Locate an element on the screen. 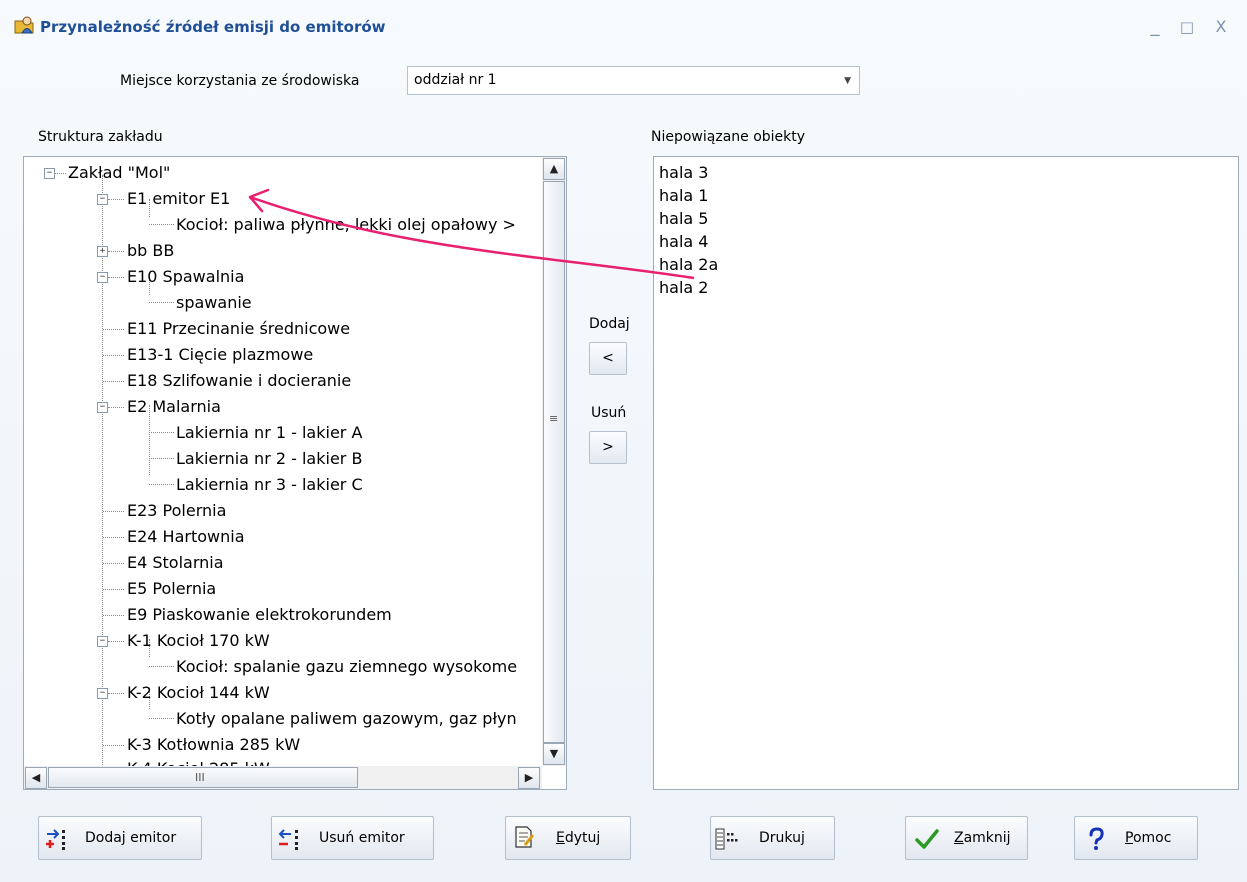 Image resolution: width=1247 pixels, height=882 pixels. tree-vertical-scrollbar: ▲ ≡ ▼ is located at coordinates (554, 461).